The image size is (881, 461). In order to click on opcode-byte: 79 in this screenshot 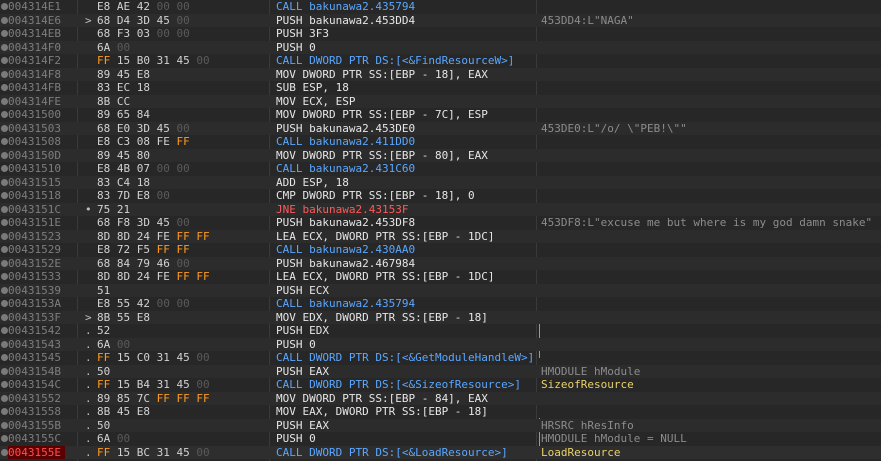, I will do `click(143, 263)`.